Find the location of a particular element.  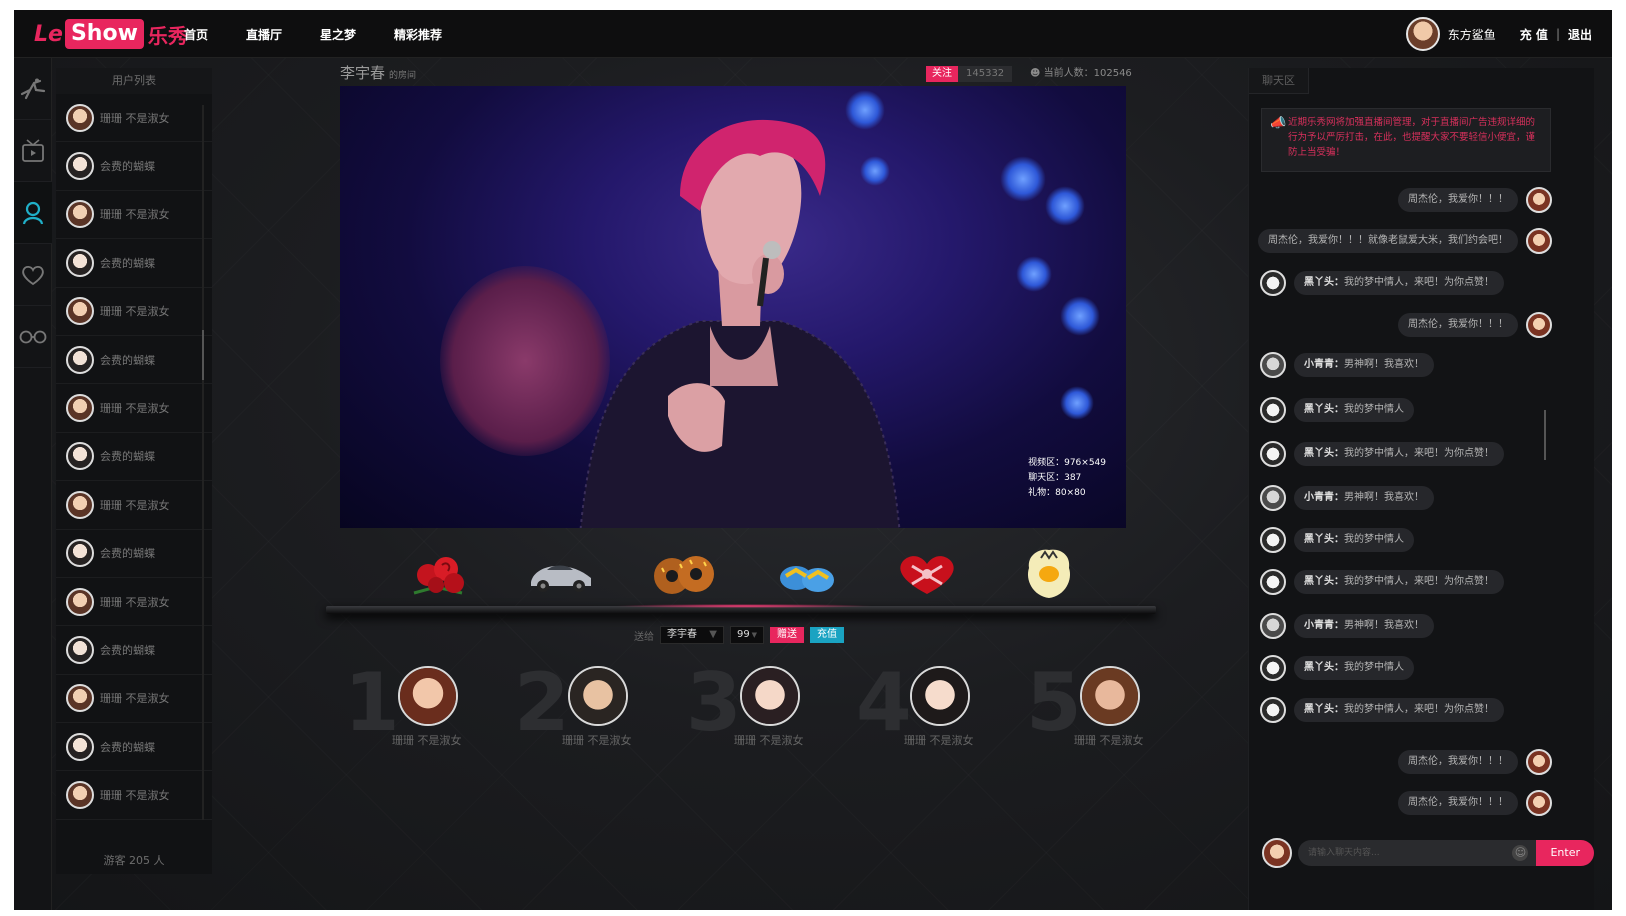

gift-heart-box is located at coordinates (927, 574).